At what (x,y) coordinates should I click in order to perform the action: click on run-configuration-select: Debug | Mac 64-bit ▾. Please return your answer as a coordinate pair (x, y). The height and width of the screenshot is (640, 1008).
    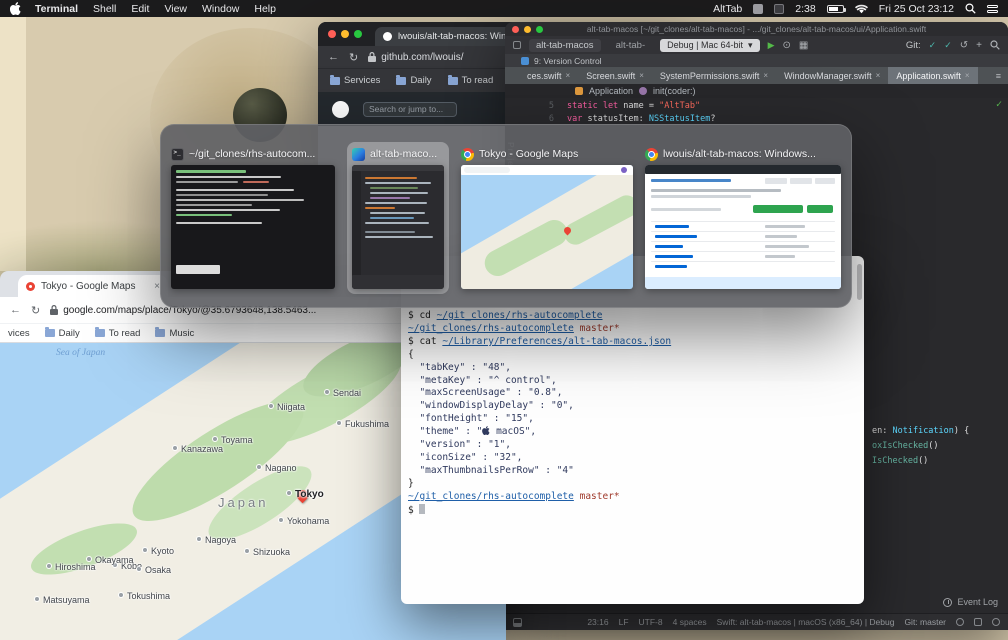
    Looking at the image, I should click on (710, 45).